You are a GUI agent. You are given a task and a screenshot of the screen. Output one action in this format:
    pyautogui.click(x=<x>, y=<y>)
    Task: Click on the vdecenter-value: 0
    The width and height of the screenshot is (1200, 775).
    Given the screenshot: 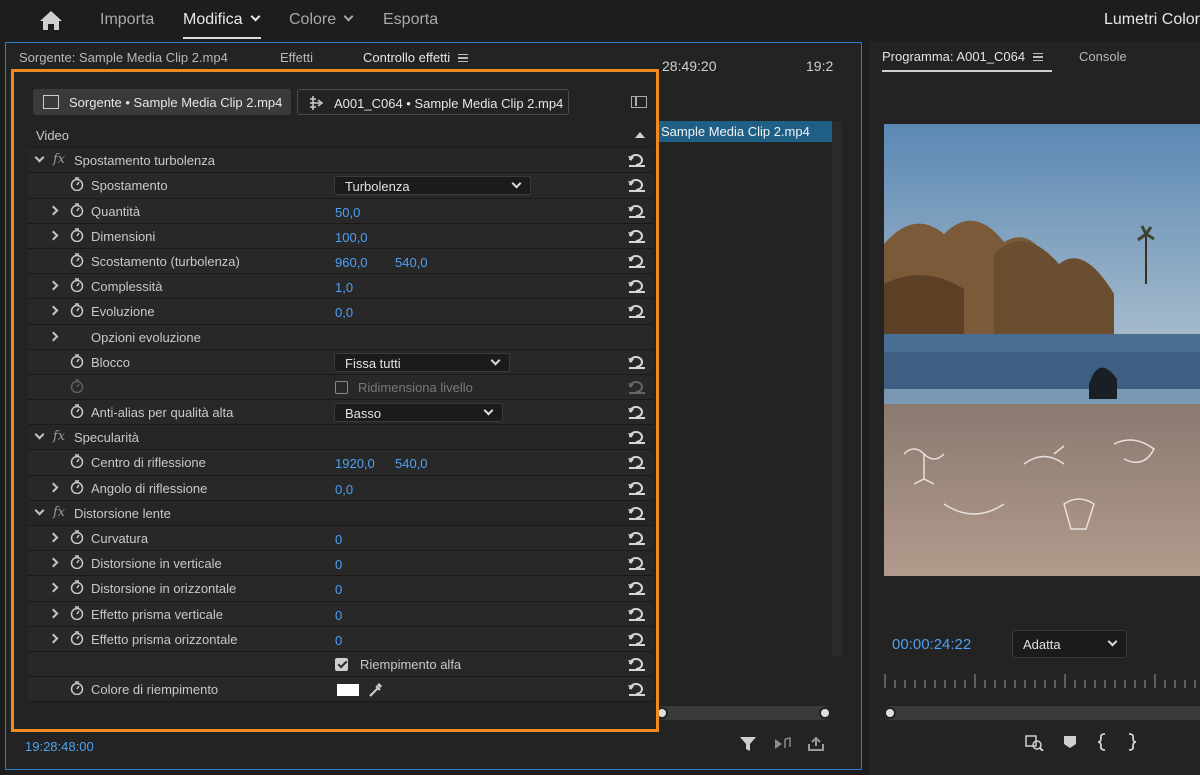 What is the action you would take?
    pyautogui.click(x=338, y=564)
    